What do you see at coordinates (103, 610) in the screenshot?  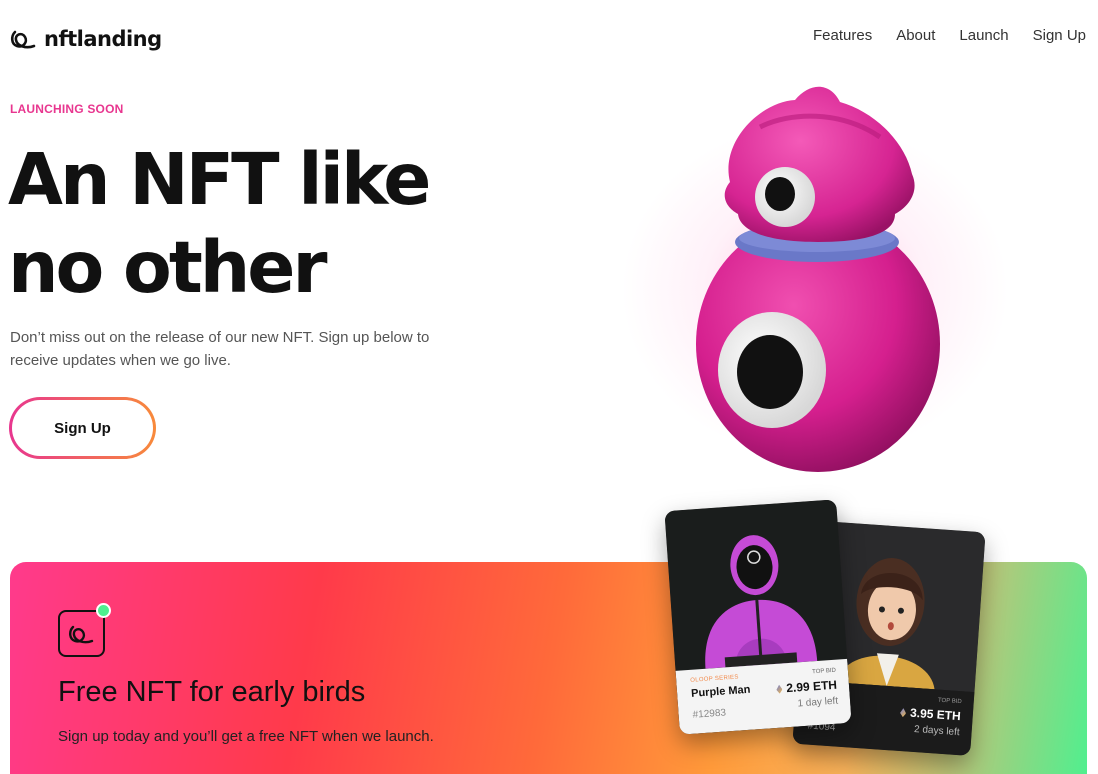 I see `status-dot-icon` at bounding box center [103, 610].